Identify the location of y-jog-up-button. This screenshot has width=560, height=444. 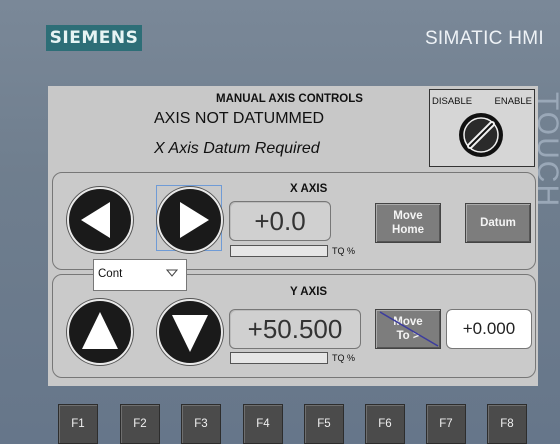
(100, 332).